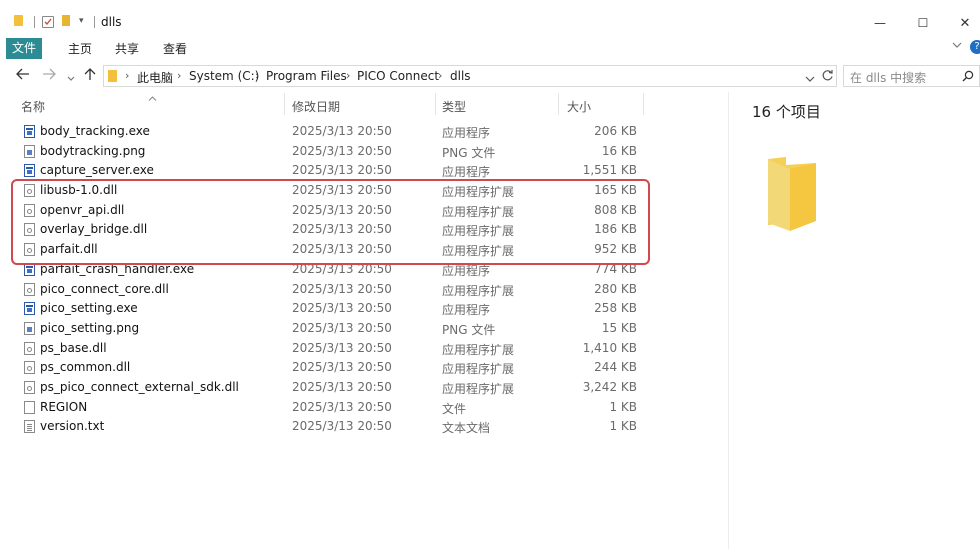 The image size is (980, 549). I want to click on refresh-icon, so click(827, 77).